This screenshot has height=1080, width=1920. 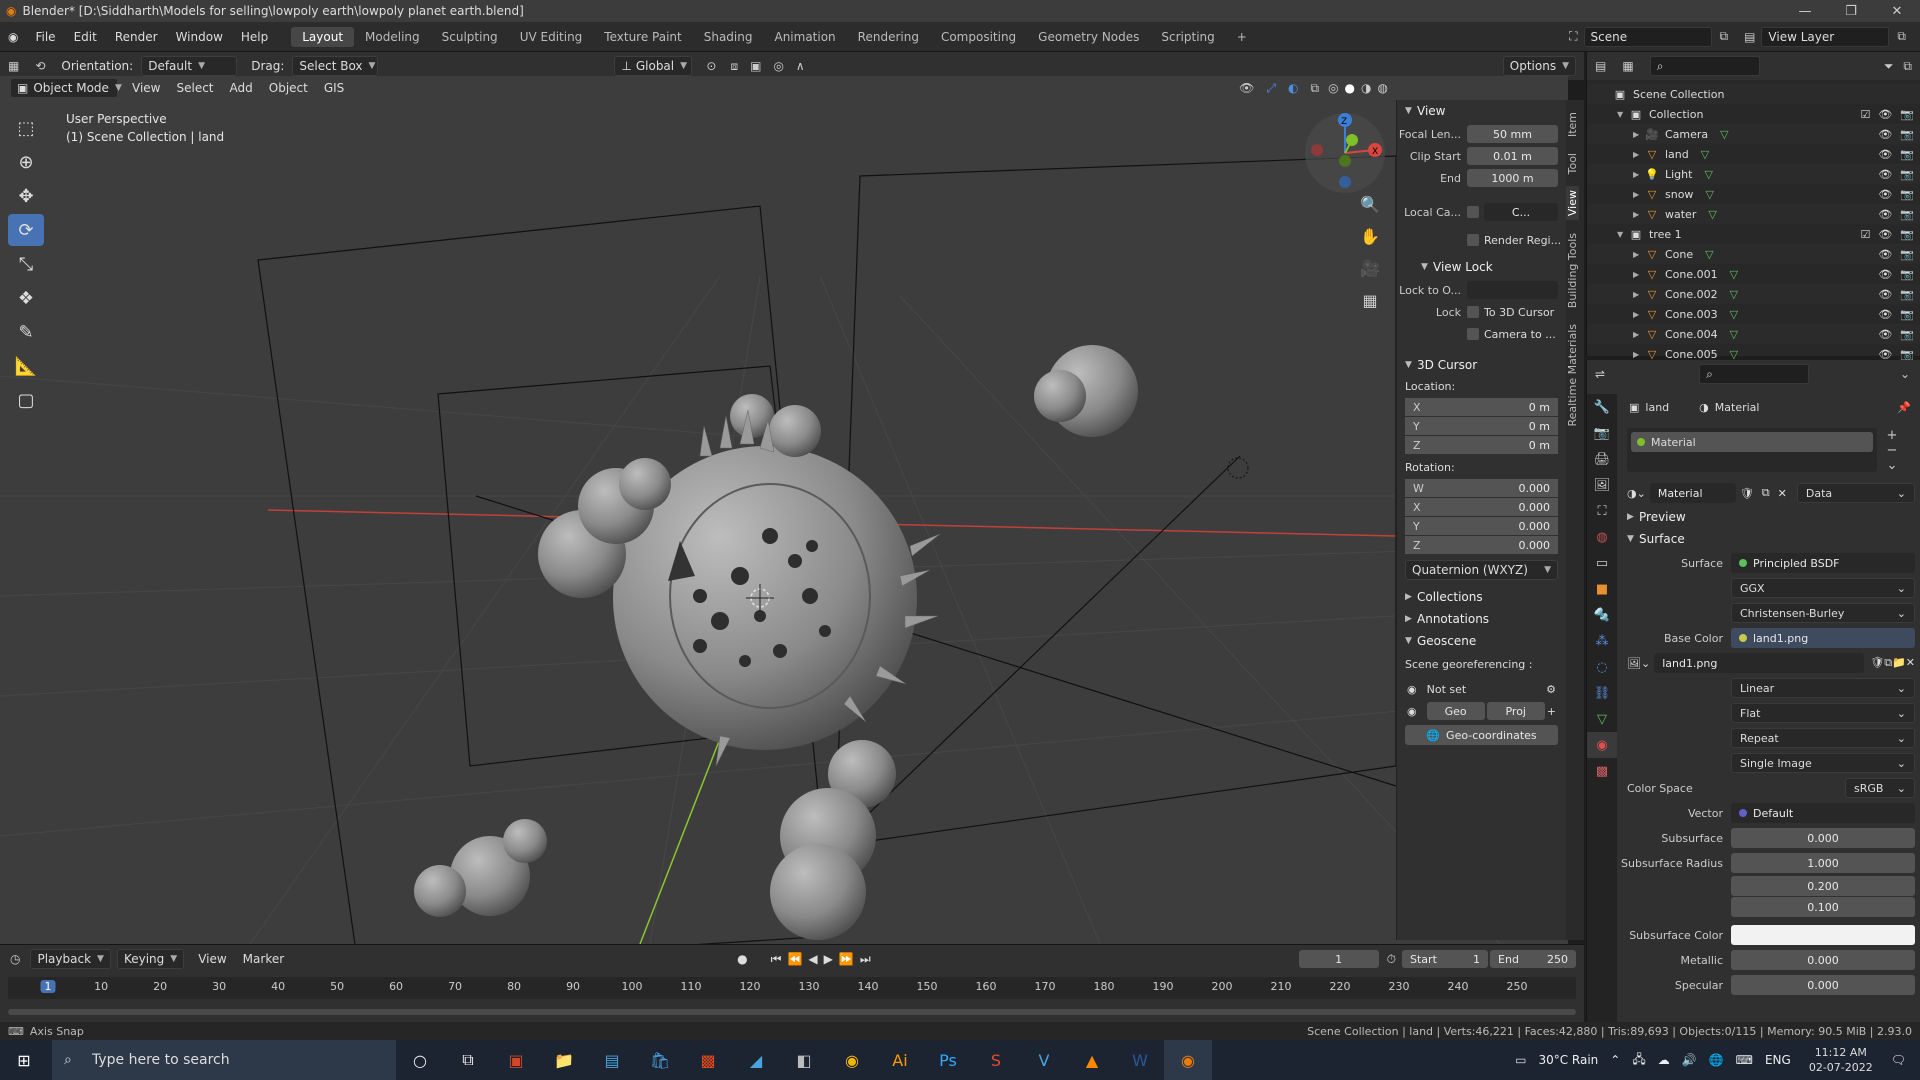 What do you see at coordinates (254, 37) in the screenshot?
I see `menu-help: Help` at bounding box center [254, 37].